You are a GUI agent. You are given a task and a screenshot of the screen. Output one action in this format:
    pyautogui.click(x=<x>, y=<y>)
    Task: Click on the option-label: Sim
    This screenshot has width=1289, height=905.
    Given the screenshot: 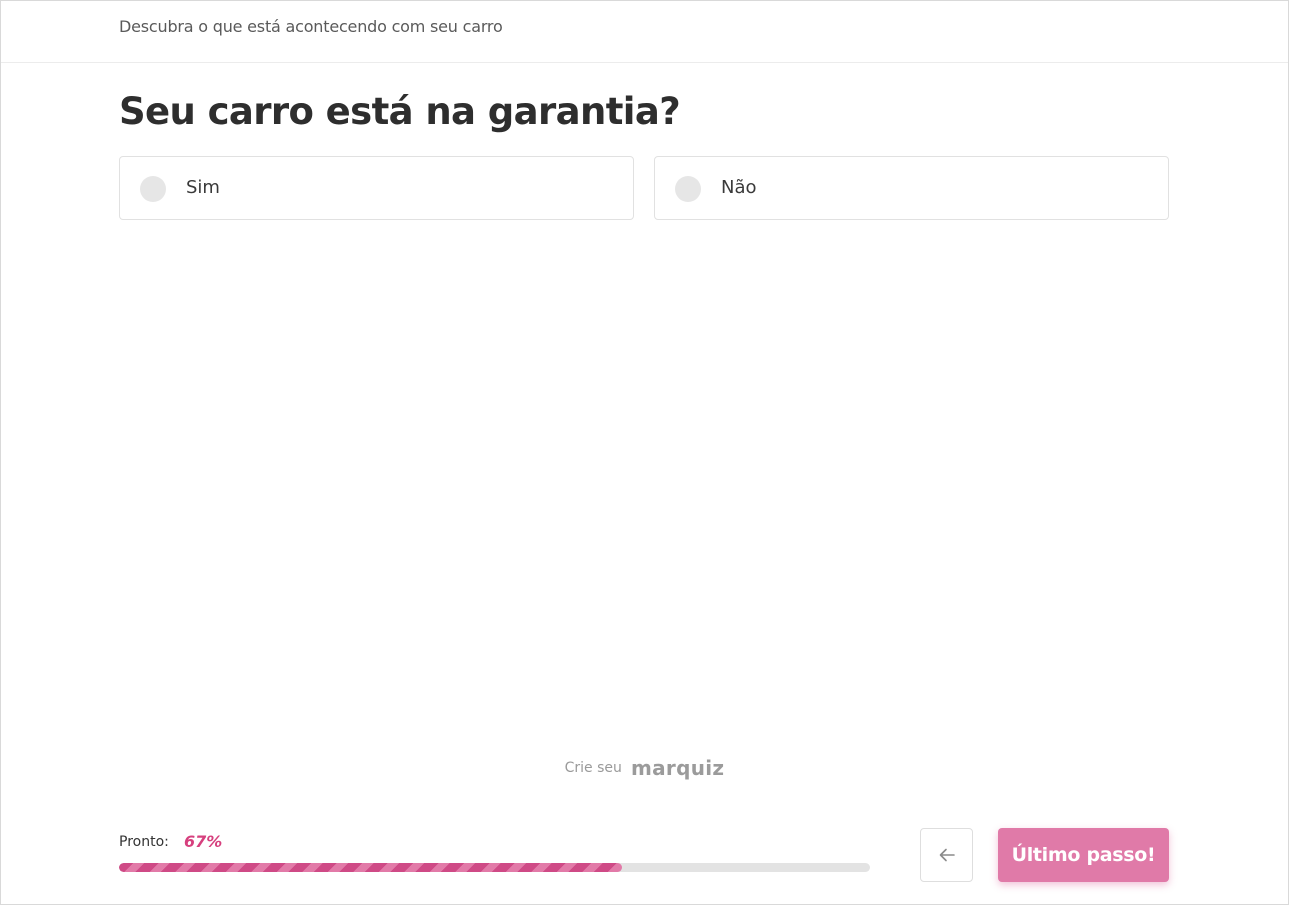 What is the action you would take?
    pyautogui.click(x=203, y=187)
    